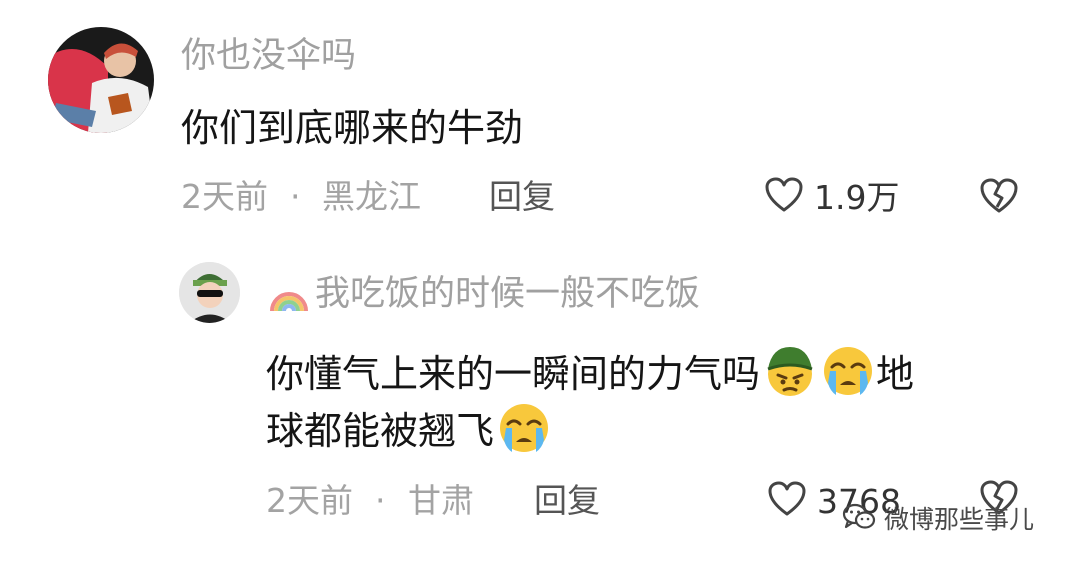 The image size is (1080, 564). I want to click on reply-username: 我吃饭的时候一般不吃饭, so click(507, 294).